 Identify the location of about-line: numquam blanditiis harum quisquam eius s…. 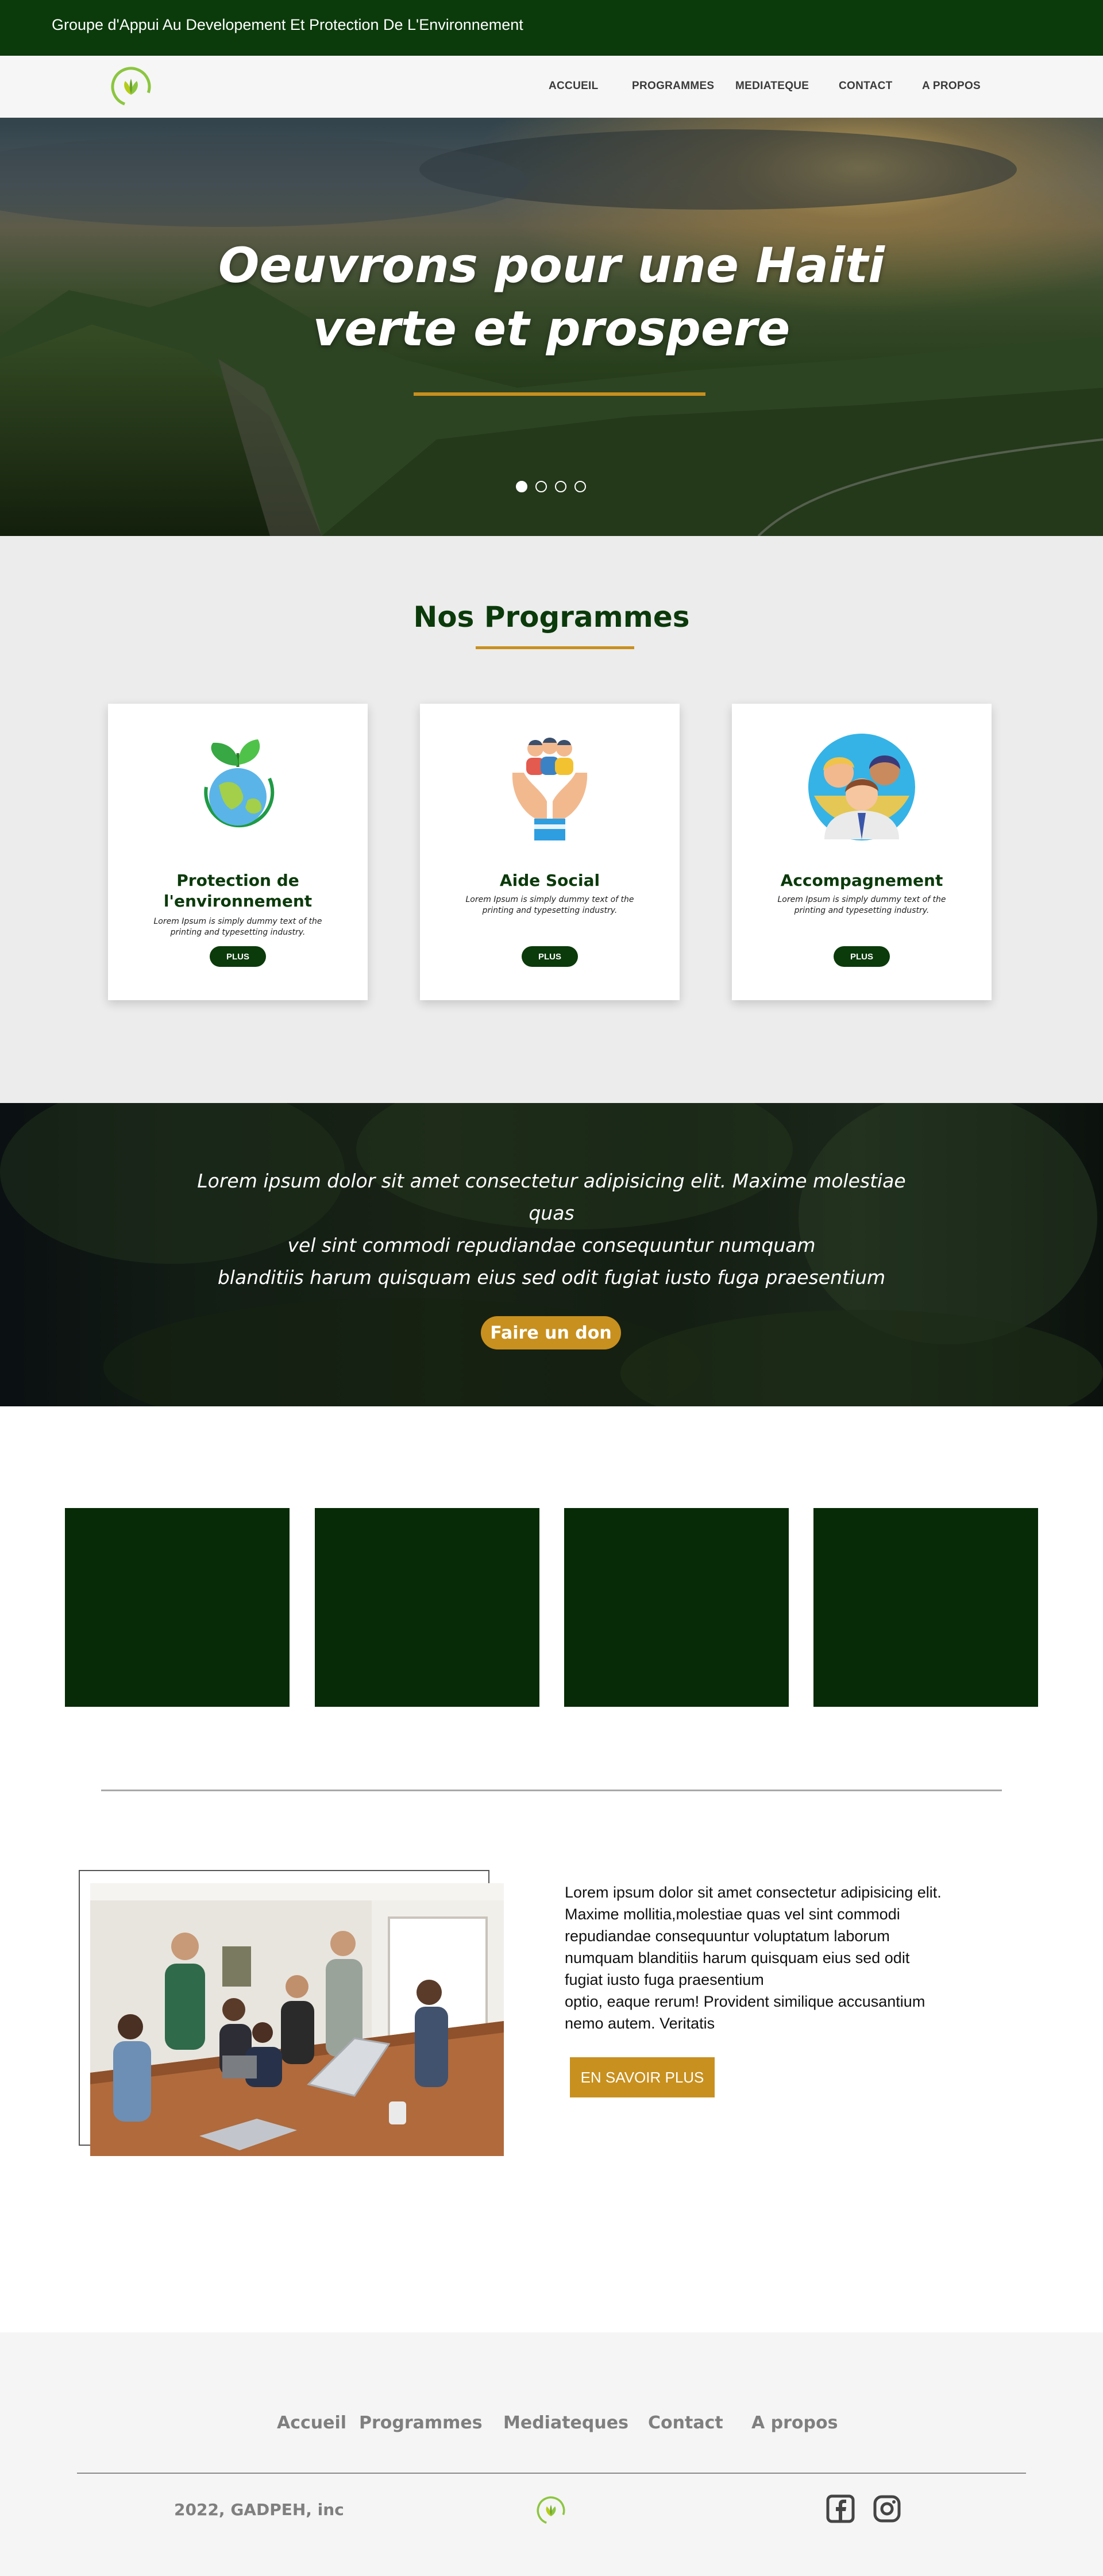
(737, 1958).